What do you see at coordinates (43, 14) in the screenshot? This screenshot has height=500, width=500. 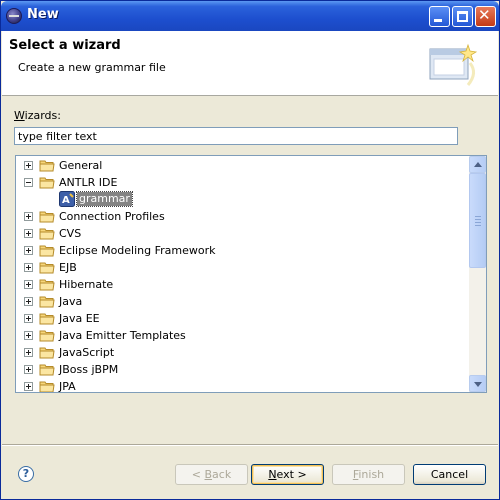 I see `window-title: New` at bounding box center [43, 14].